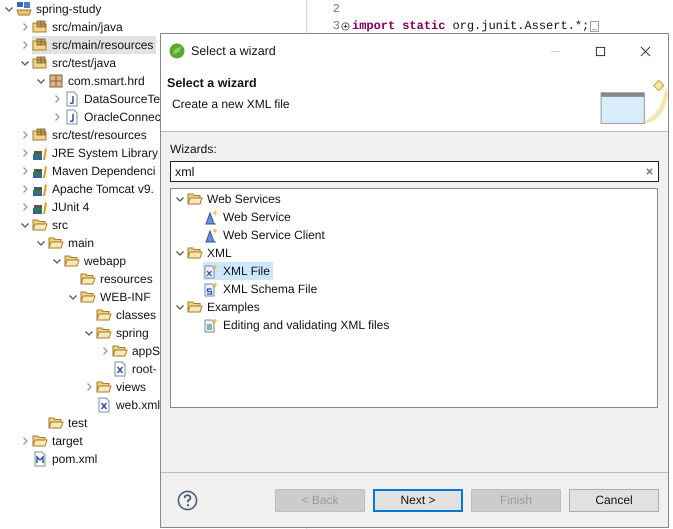  I want to click on library-icon, so click(40, 207).